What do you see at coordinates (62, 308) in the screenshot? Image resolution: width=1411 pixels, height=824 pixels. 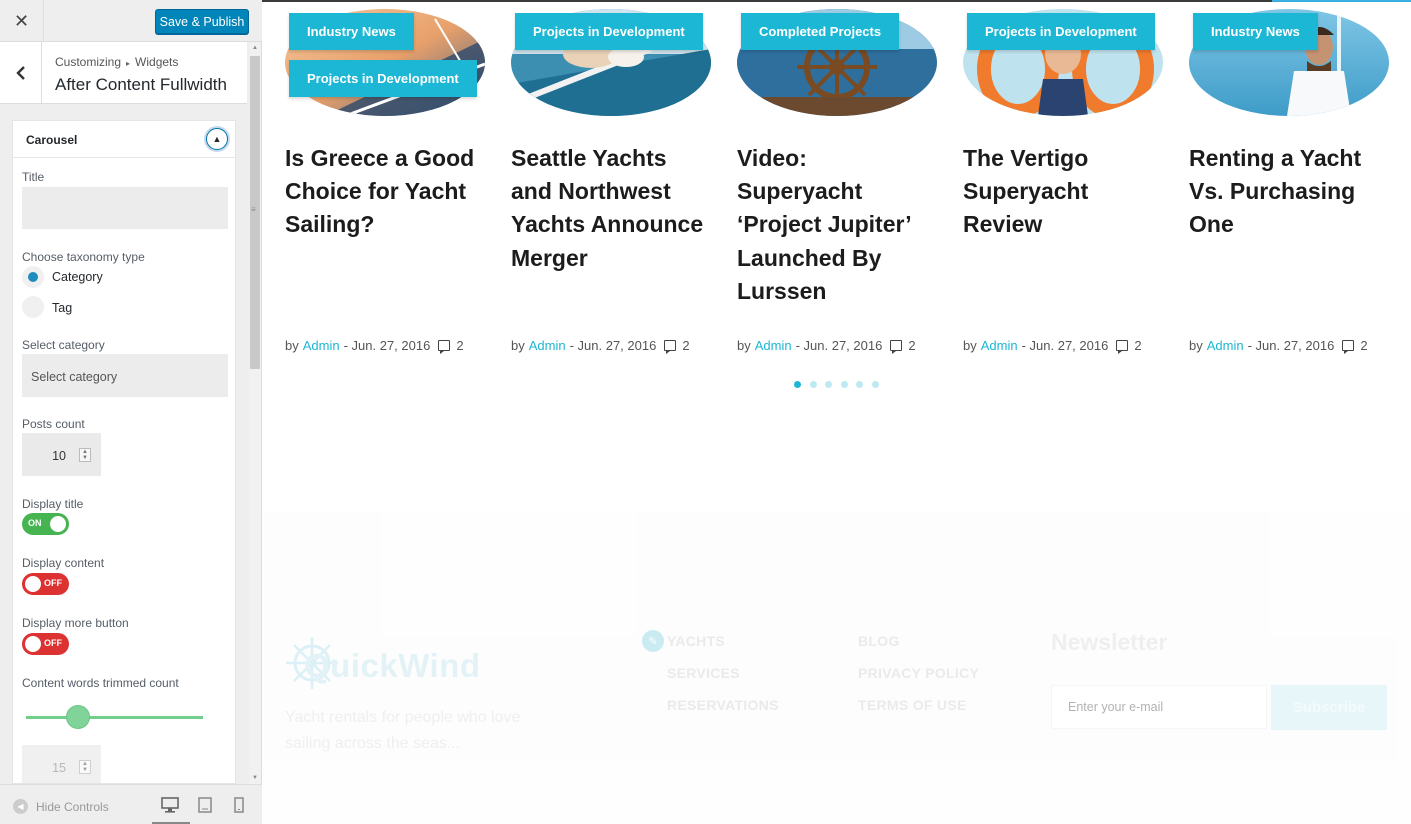 I see `tag-radio-label: Tag` at bounding box center [62, 308].